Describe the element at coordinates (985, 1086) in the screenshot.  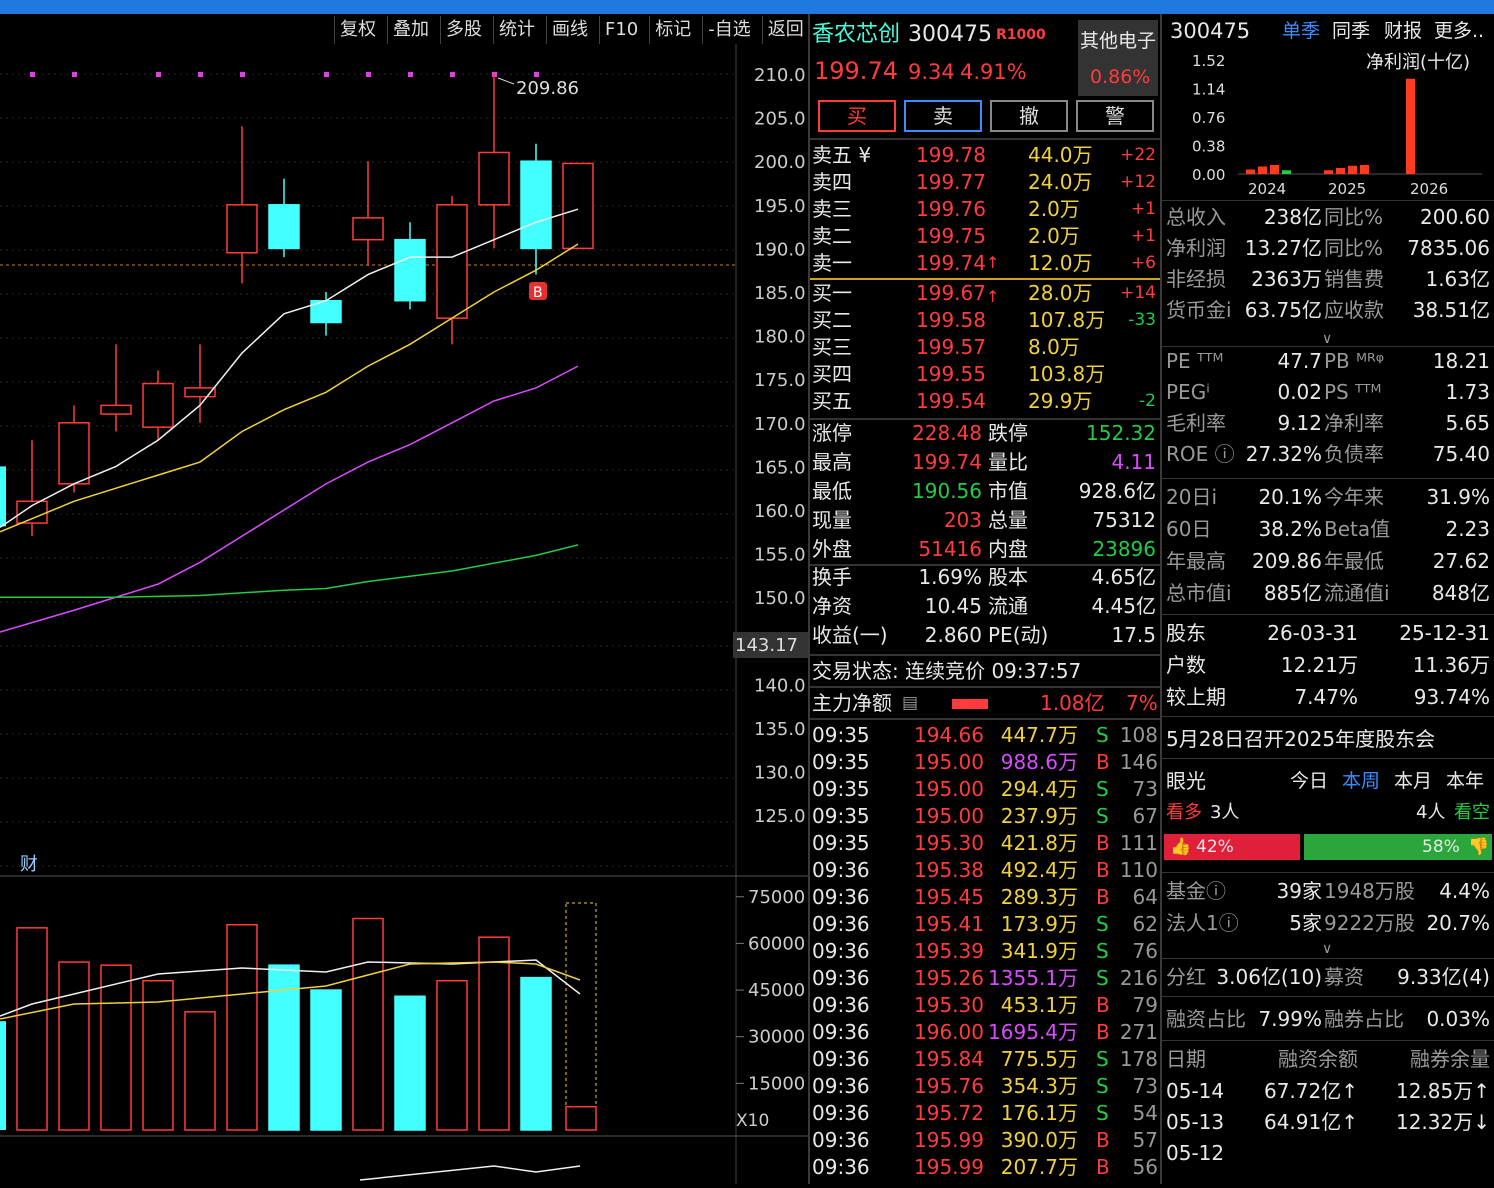
I see `tick-row: 09:36 195.76 354.3万 S 73` at that location.